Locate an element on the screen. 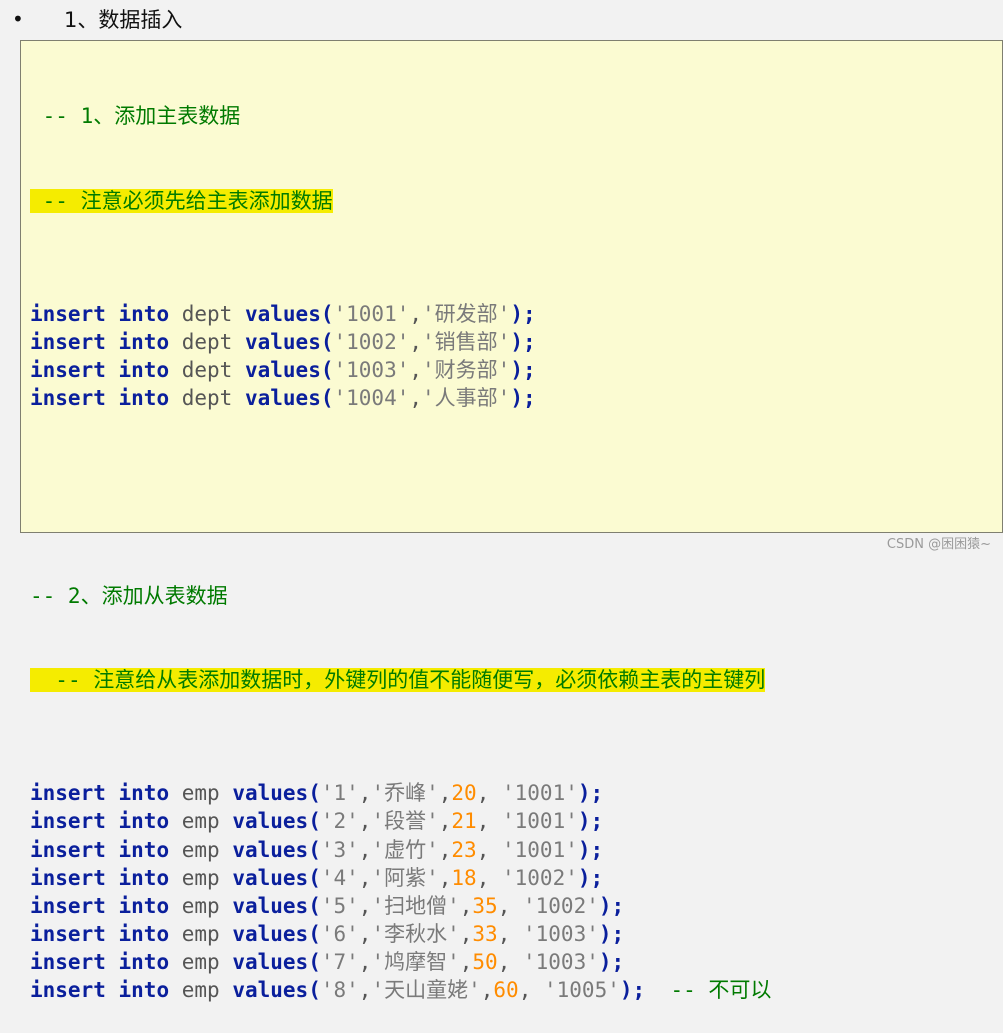 This screenshot has height=1033, width=1003. watermark: CSDN @困困猿~ is located at coordinates (938, 544).